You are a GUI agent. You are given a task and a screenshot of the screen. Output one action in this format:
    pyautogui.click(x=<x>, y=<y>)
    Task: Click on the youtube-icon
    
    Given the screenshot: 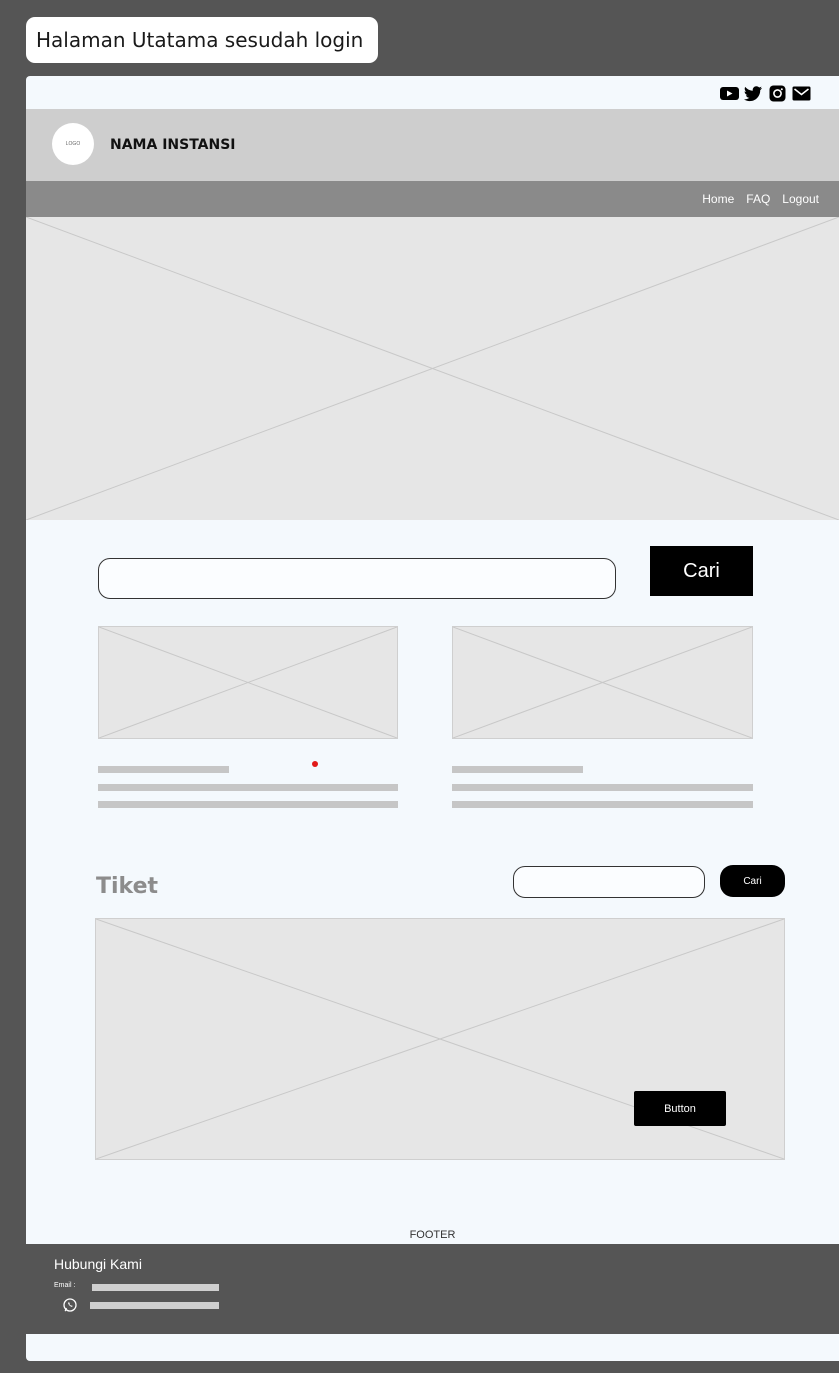 What is the action you would take?
    pyautogui.click(x=729, y=93)
    